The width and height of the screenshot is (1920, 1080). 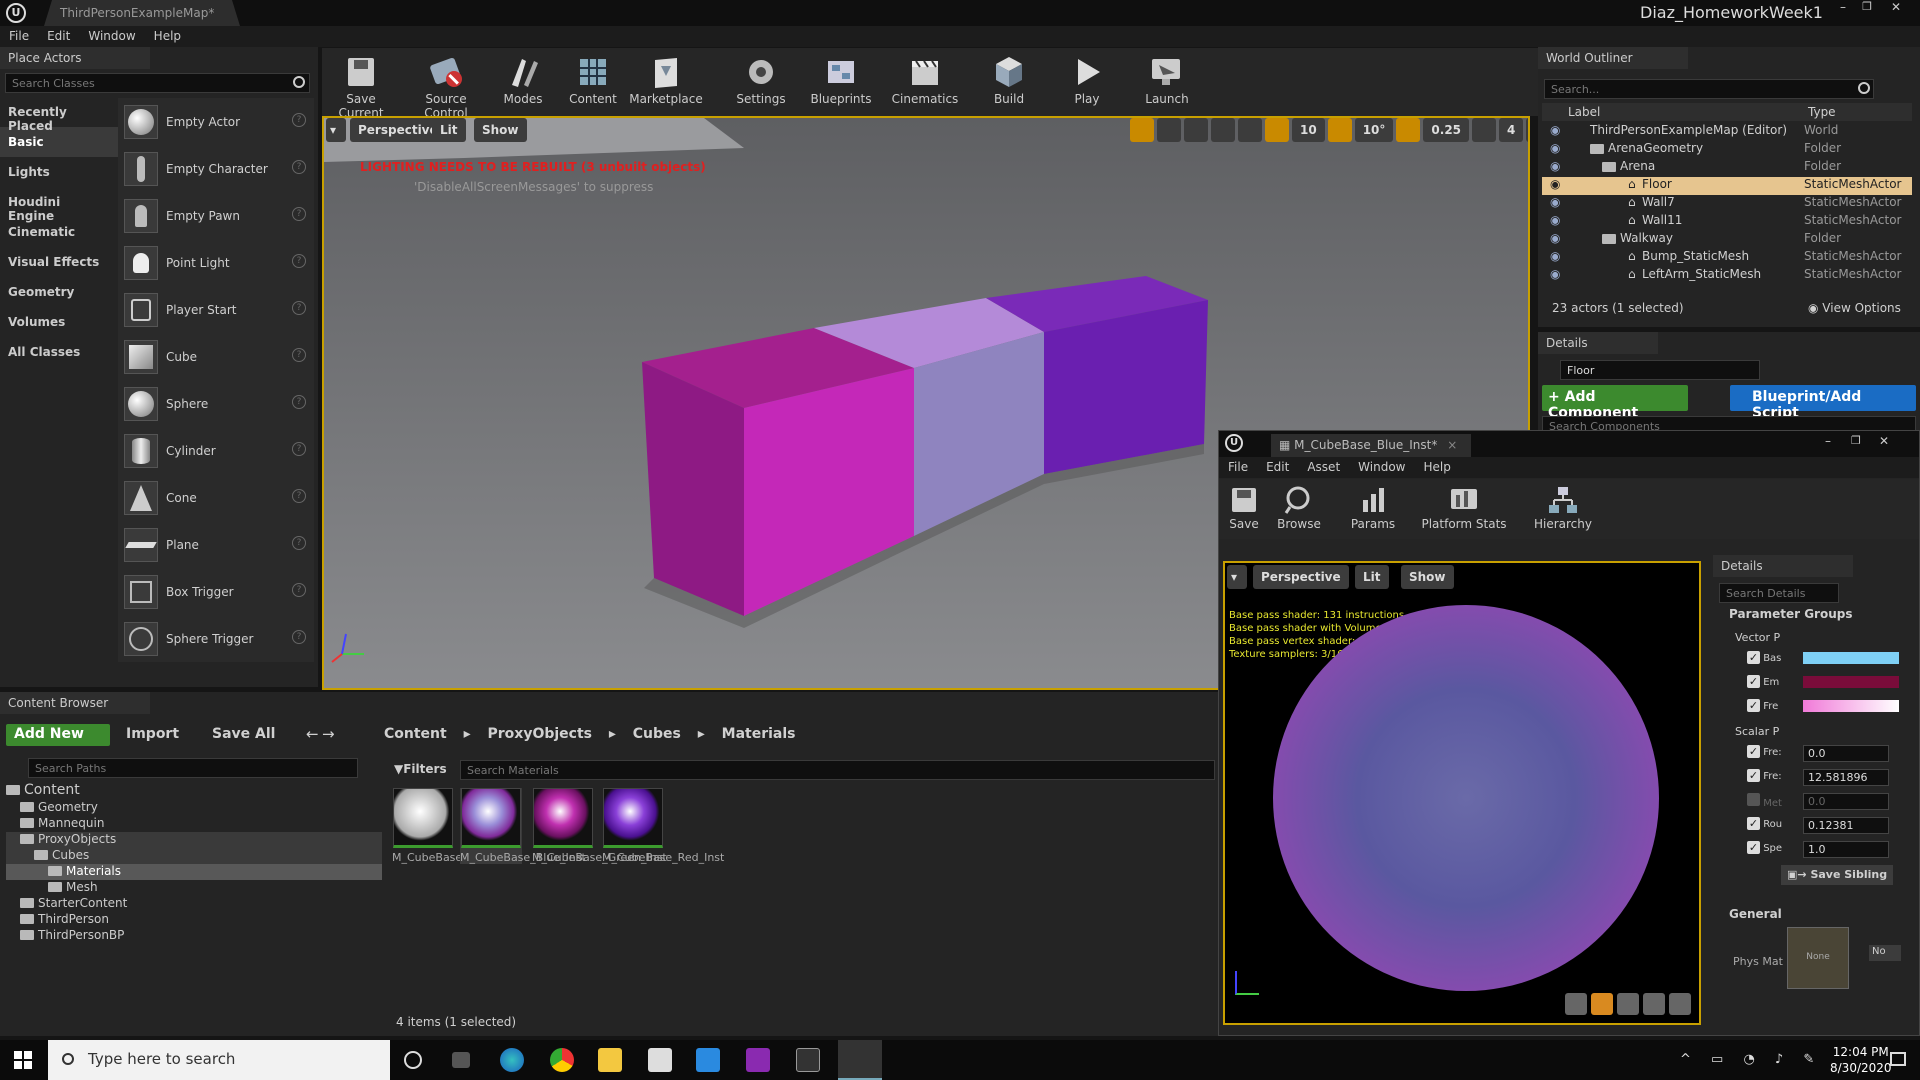 What do you see at coordinates (19, 36) in the screenshot?
I see `menu-file: File` at bounding box center [19, 36].